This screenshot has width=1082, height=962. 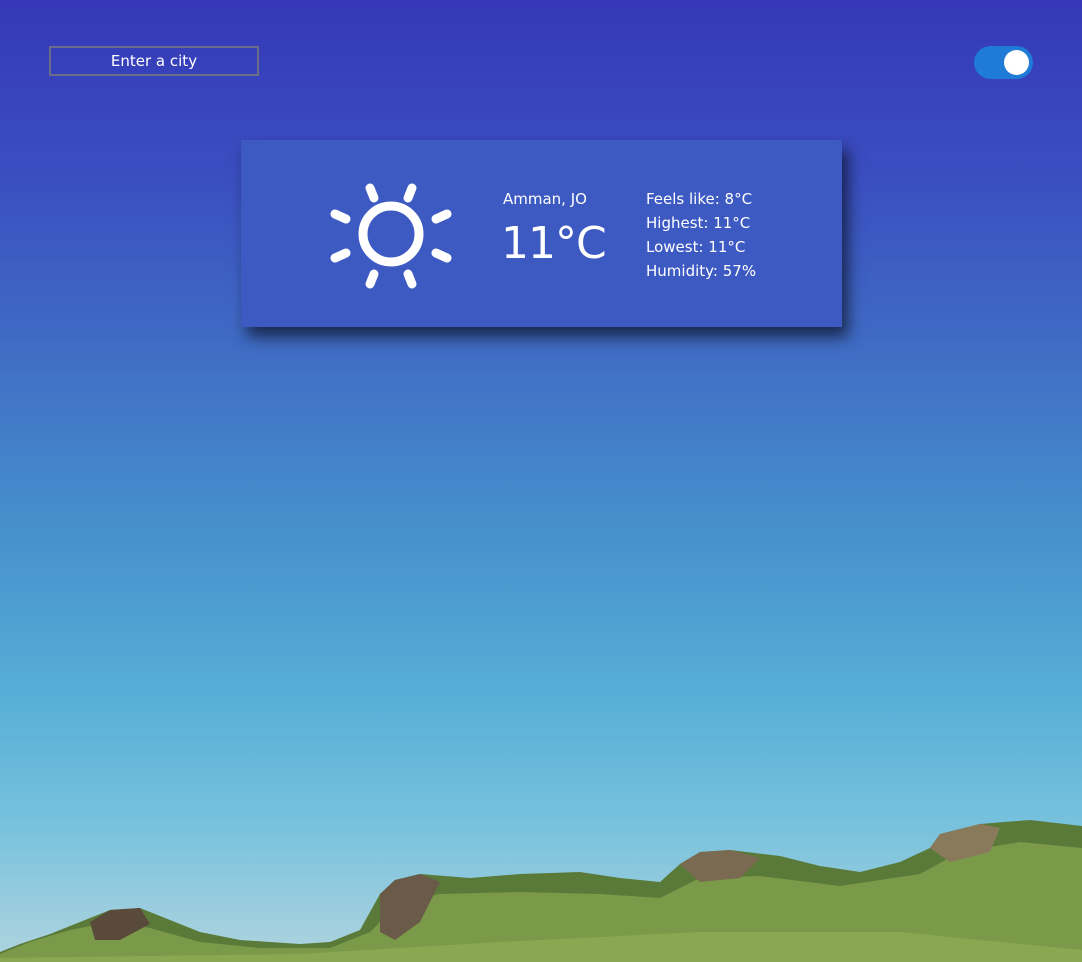 What do you see at coordinates (701, 271) in the screenshot?
I see `humidity: Humidity: 57%` at bounding box center [701, 271].